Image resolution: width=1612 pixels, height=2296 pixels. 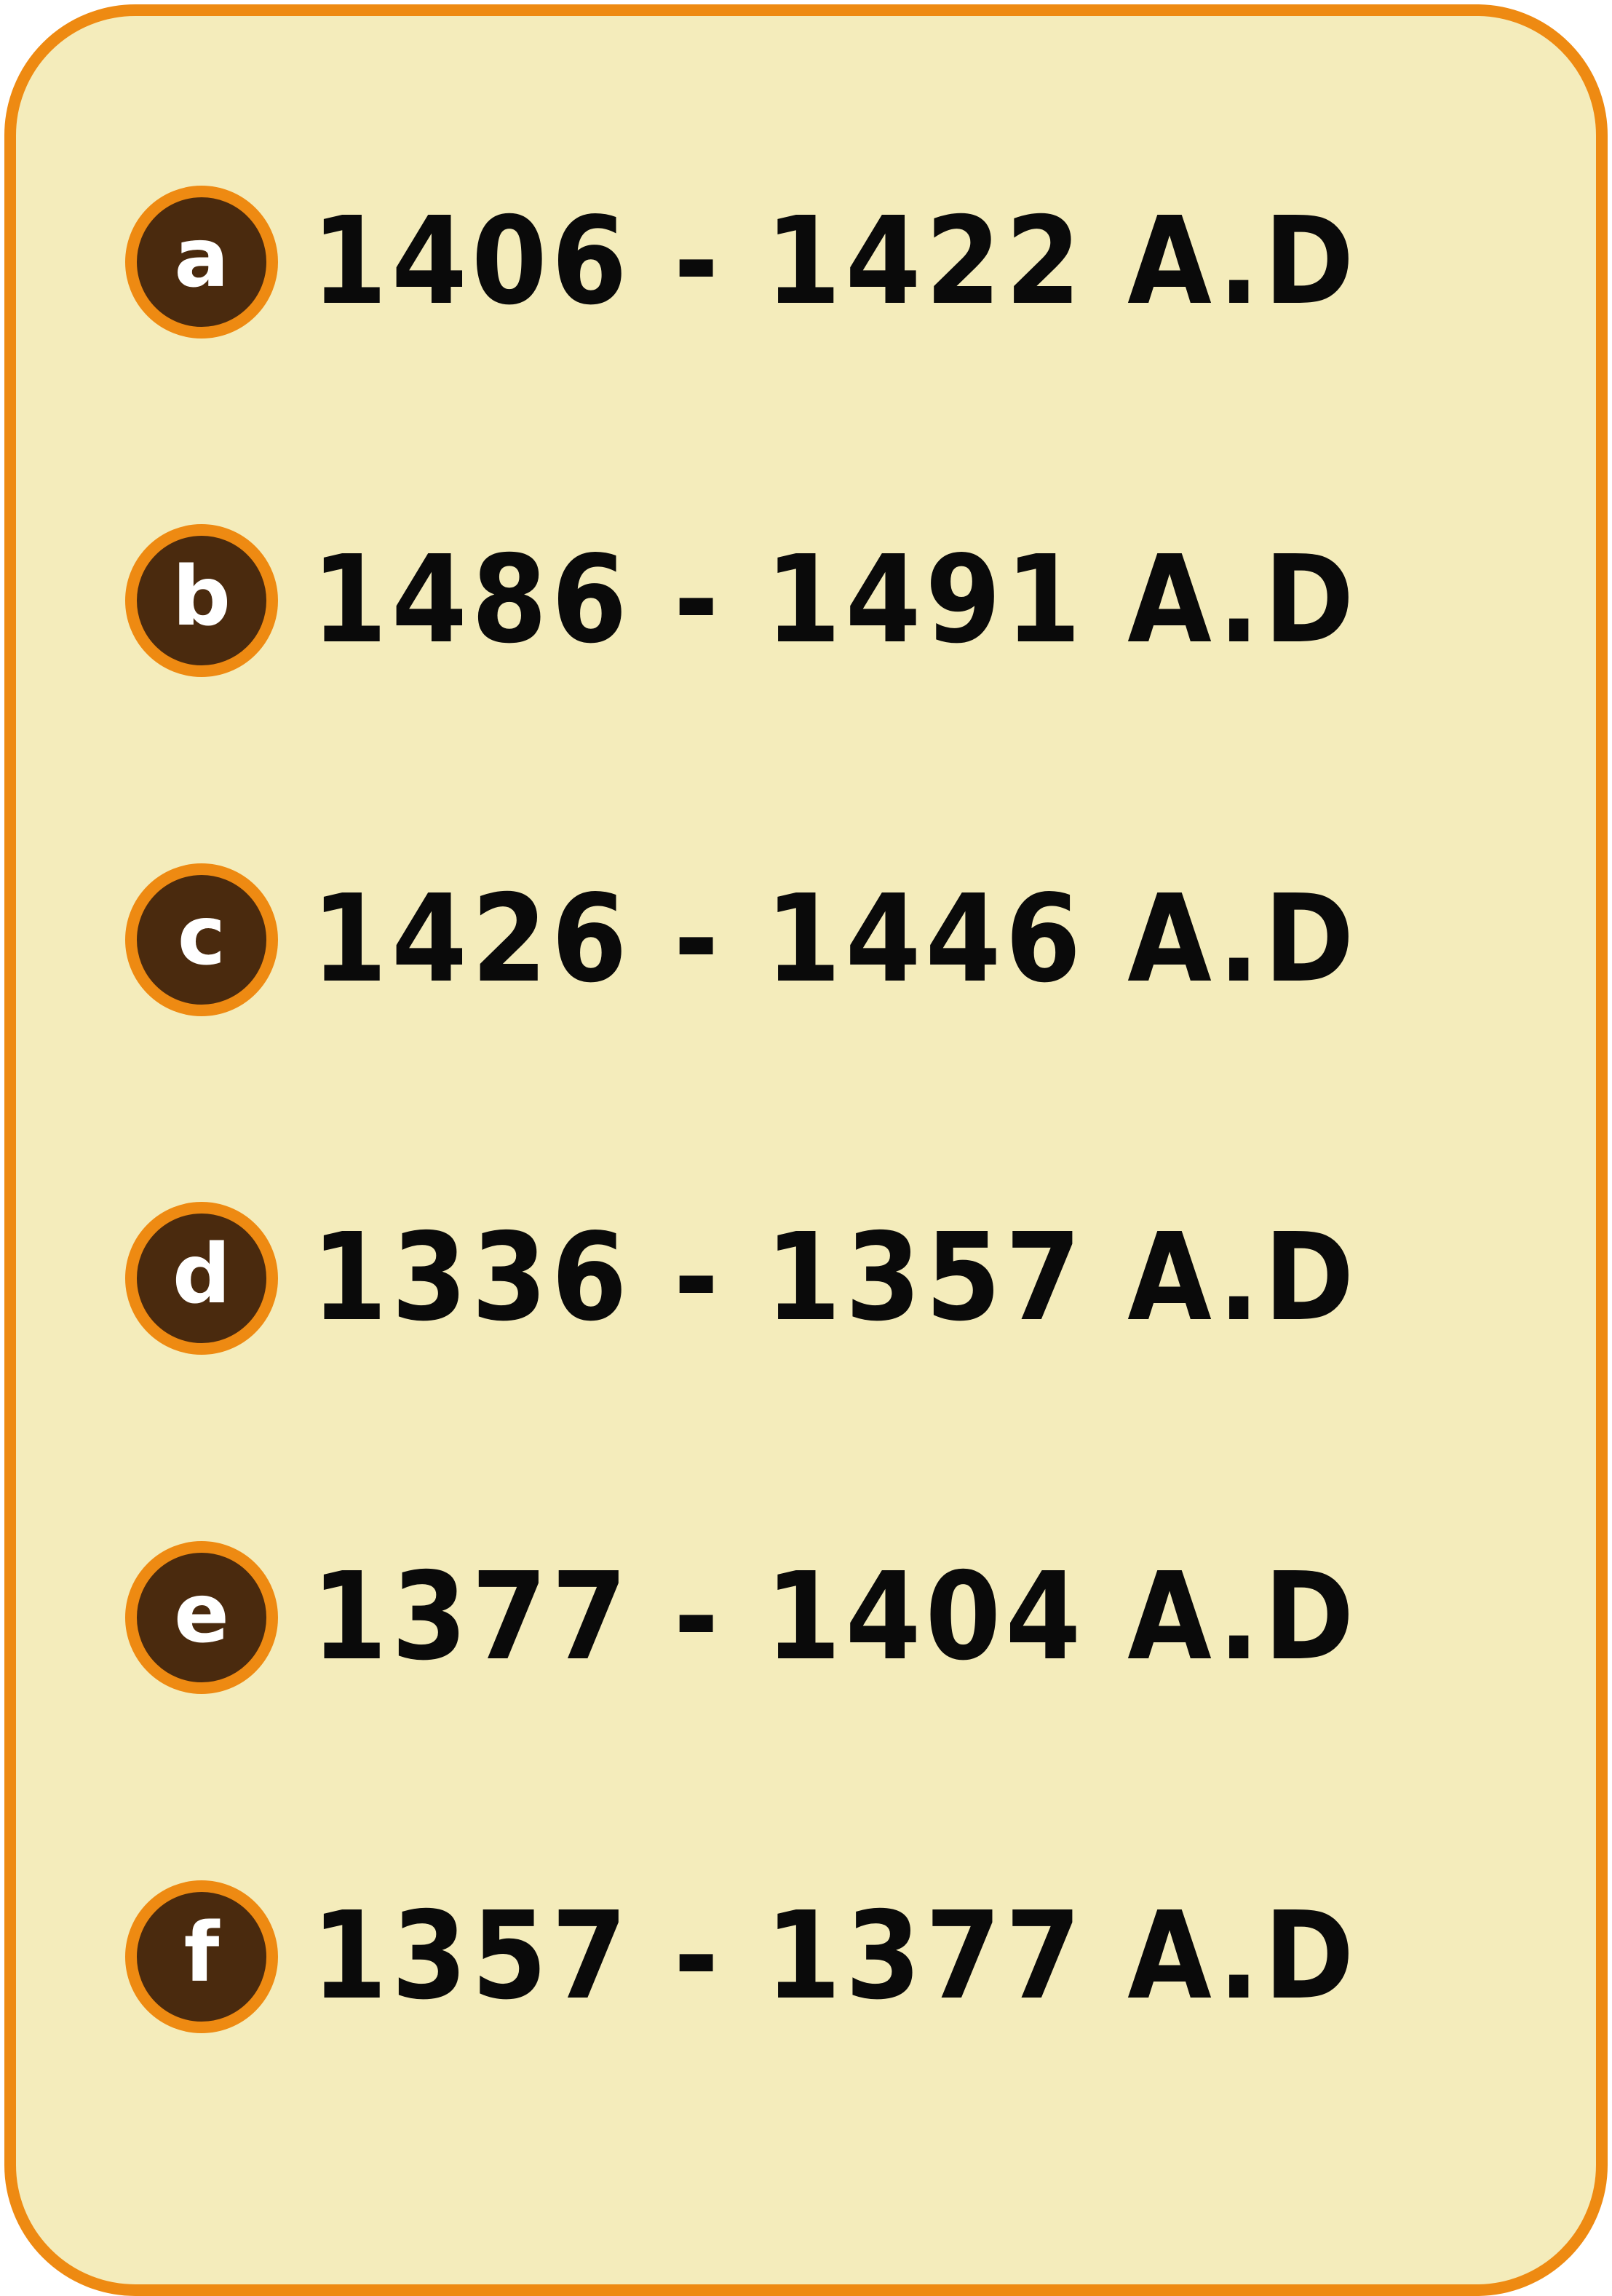 I want to click on option-e: e 1377 - 1404 A.D, so click(x=742, y=1617).